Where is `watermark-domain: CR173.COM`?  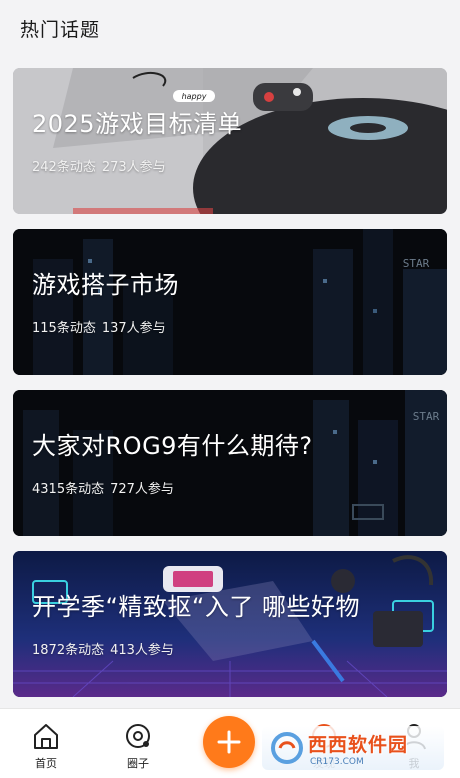
watermark-domain: CR173.COM is located at coordinates (337, 761).